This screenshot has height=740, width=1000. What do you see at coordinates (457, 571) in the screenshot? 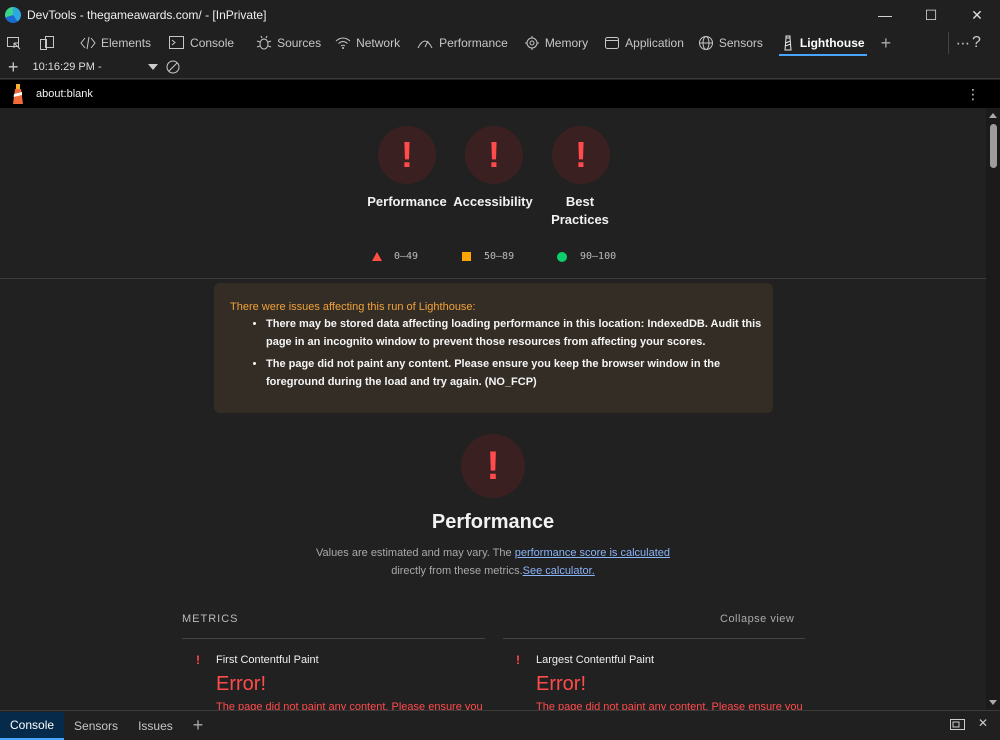
I see `desc-mid: directly from these metrics.` at bounding box center [457, 571].